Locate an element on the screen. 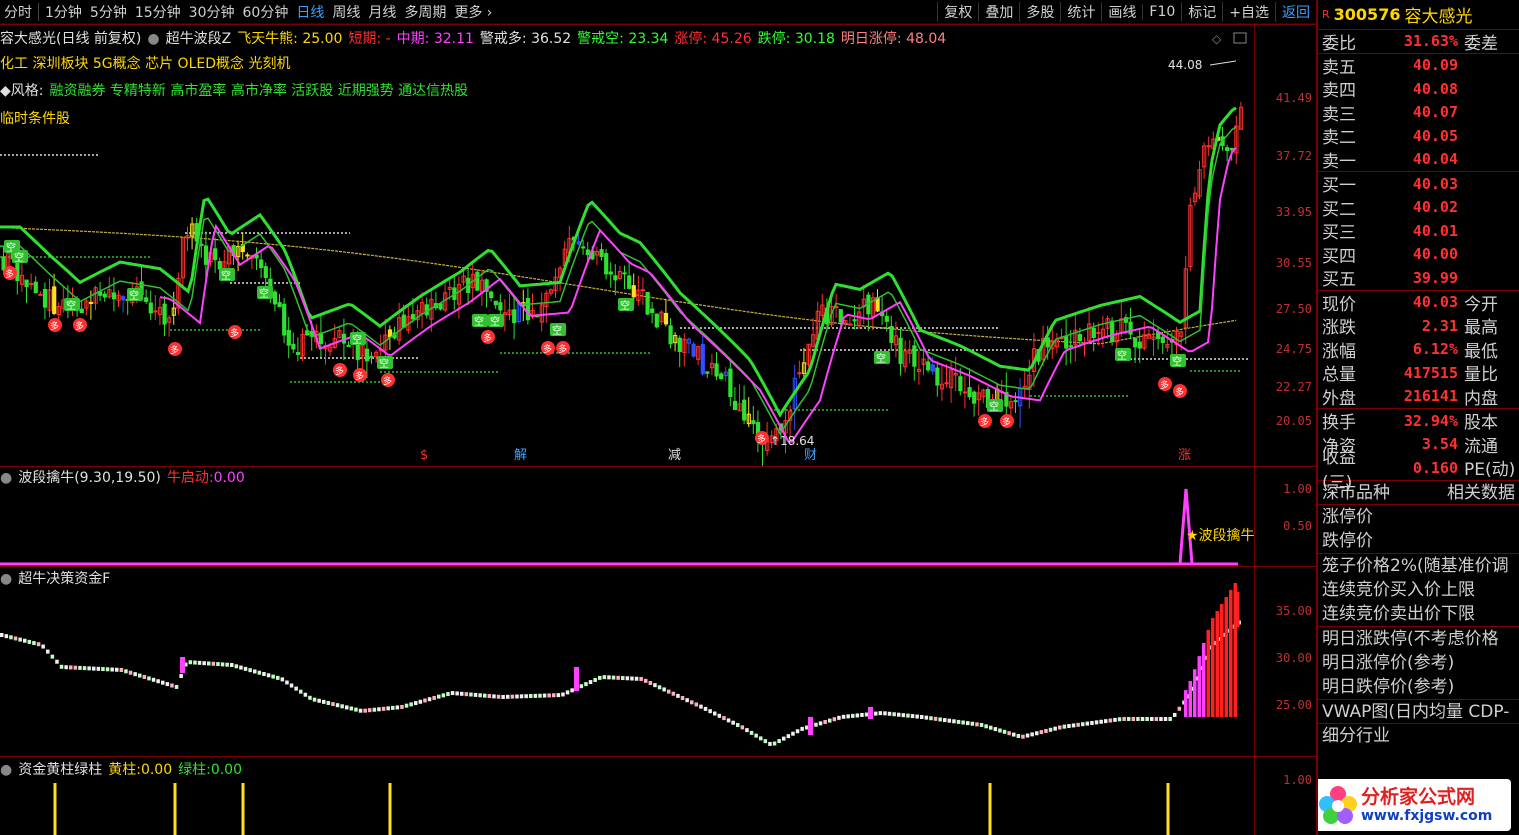 The width and height of the screenshot is (1519, 835). tool-button-6: 标记 is located at coordinates (1201, 12).